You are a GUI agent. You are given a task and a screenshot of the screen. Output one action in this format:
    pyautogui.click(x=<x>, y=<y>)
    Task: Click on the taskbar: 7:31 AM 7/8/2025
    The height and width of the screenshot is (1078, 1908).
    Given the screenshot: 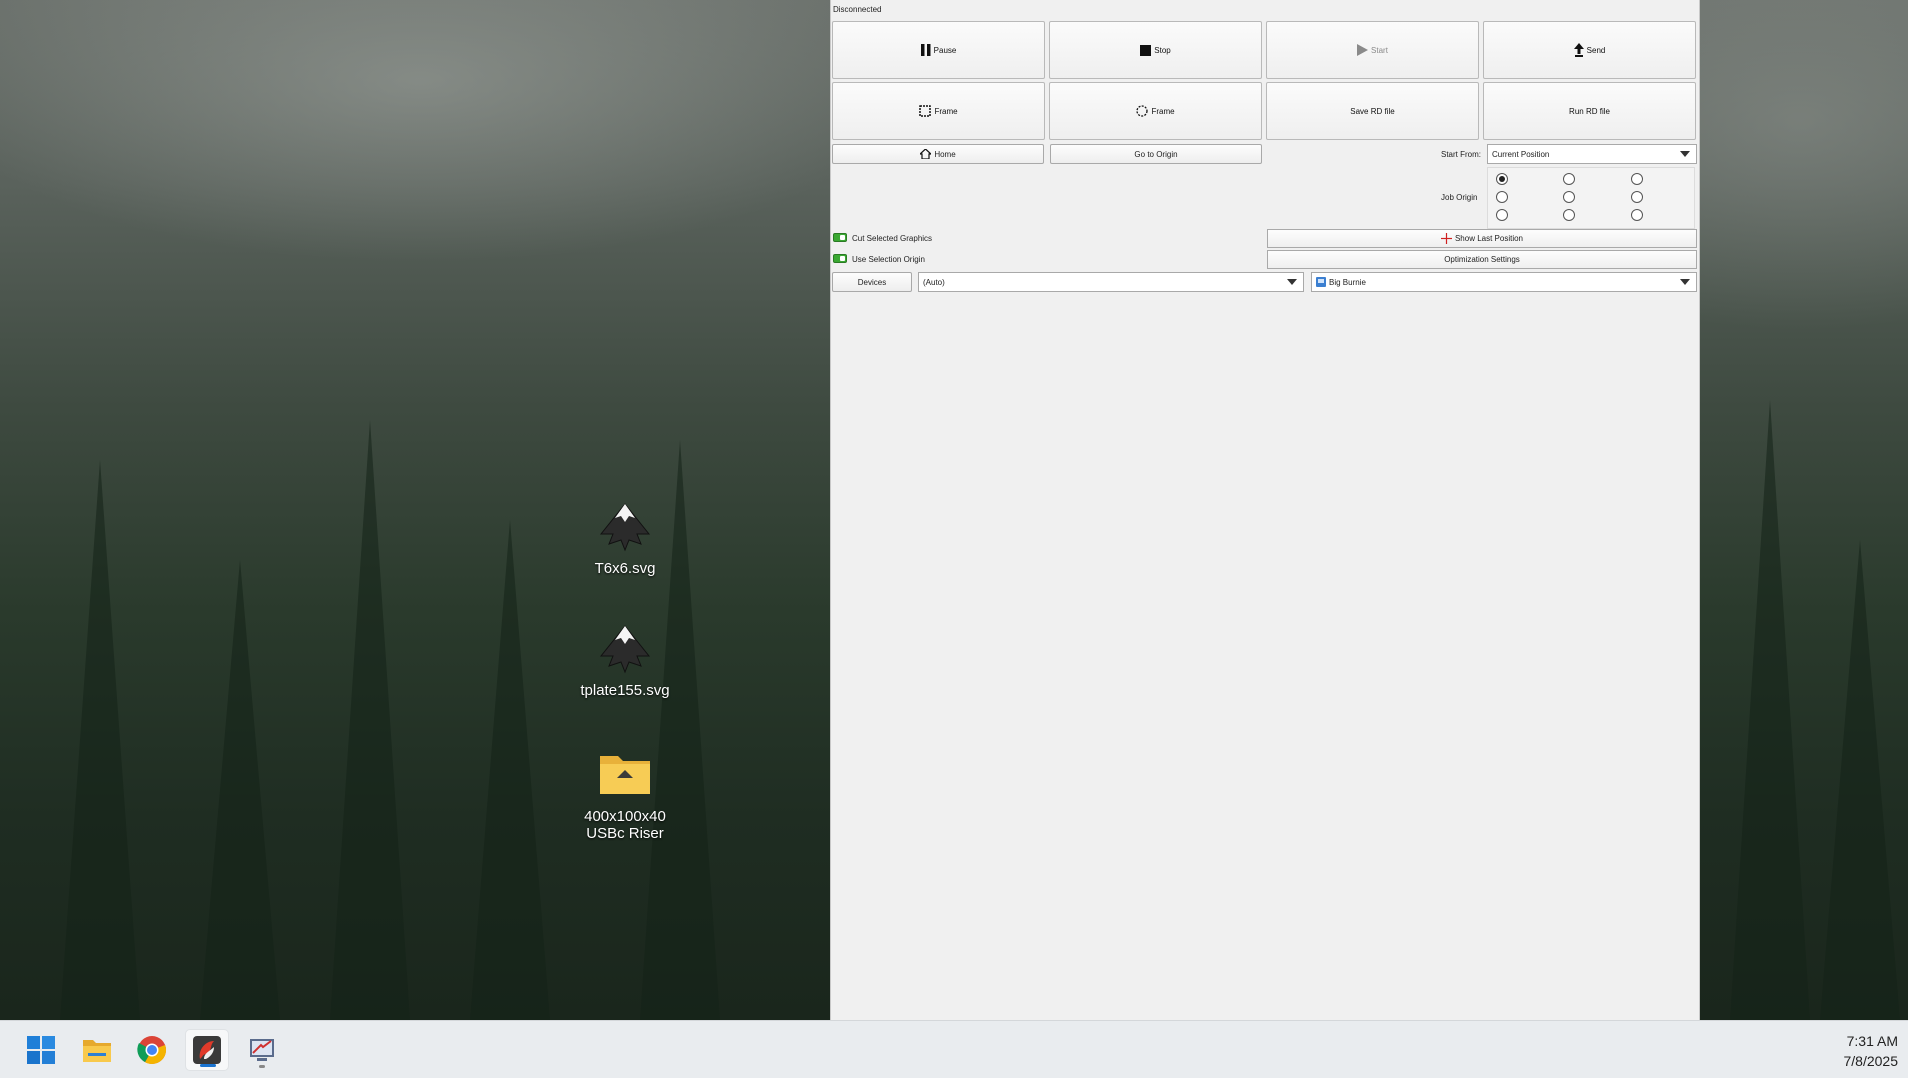 What is the action you would take?
    pyautogui.click(x=954, y=1049)
    